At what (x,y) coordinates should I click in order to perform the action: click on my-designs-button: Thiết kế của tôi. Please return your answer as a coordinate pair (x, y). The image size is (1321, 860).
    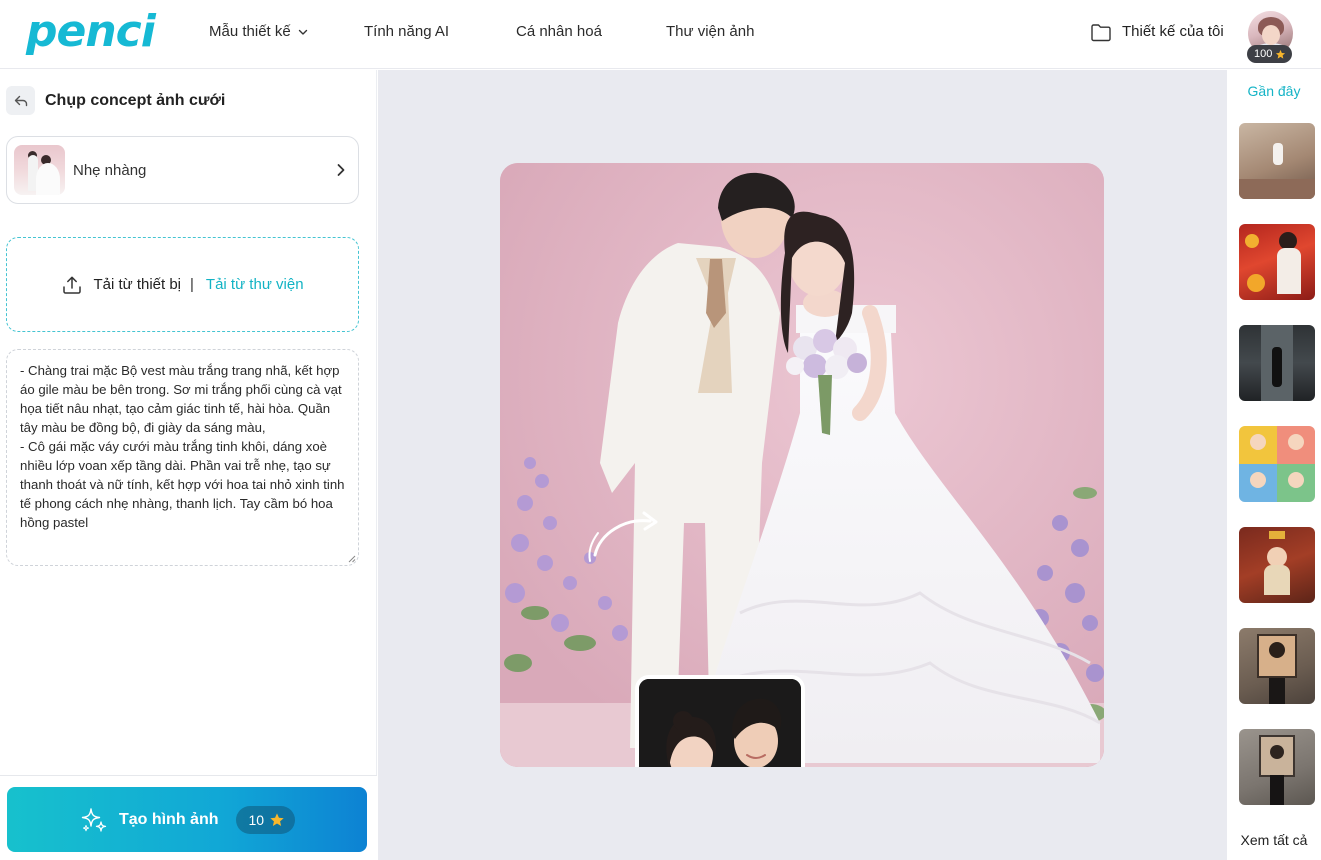
    Looking at the image, I should click on (1157, 32).